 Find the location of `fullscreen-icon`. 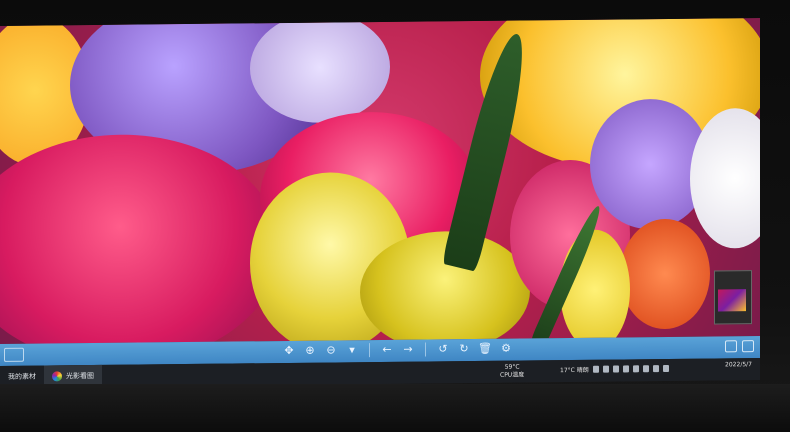

fullscreen-icon is located at coordinates (731, 346).